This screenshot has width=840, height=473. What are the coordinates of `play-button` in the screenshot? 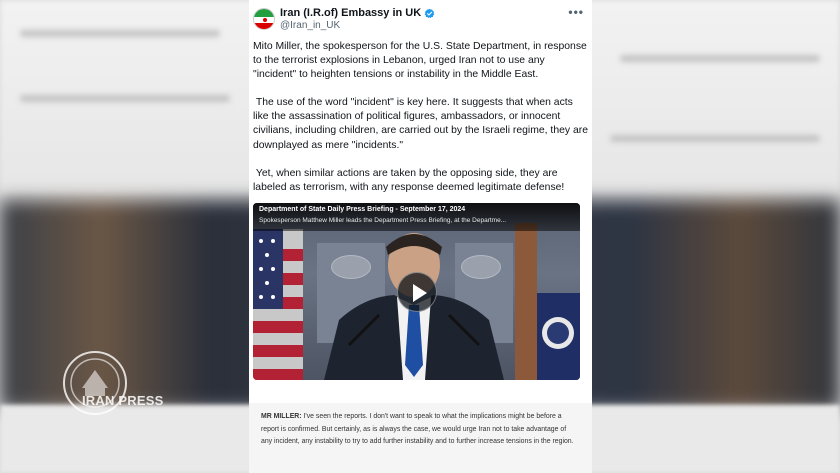 It's located at (417, 292).